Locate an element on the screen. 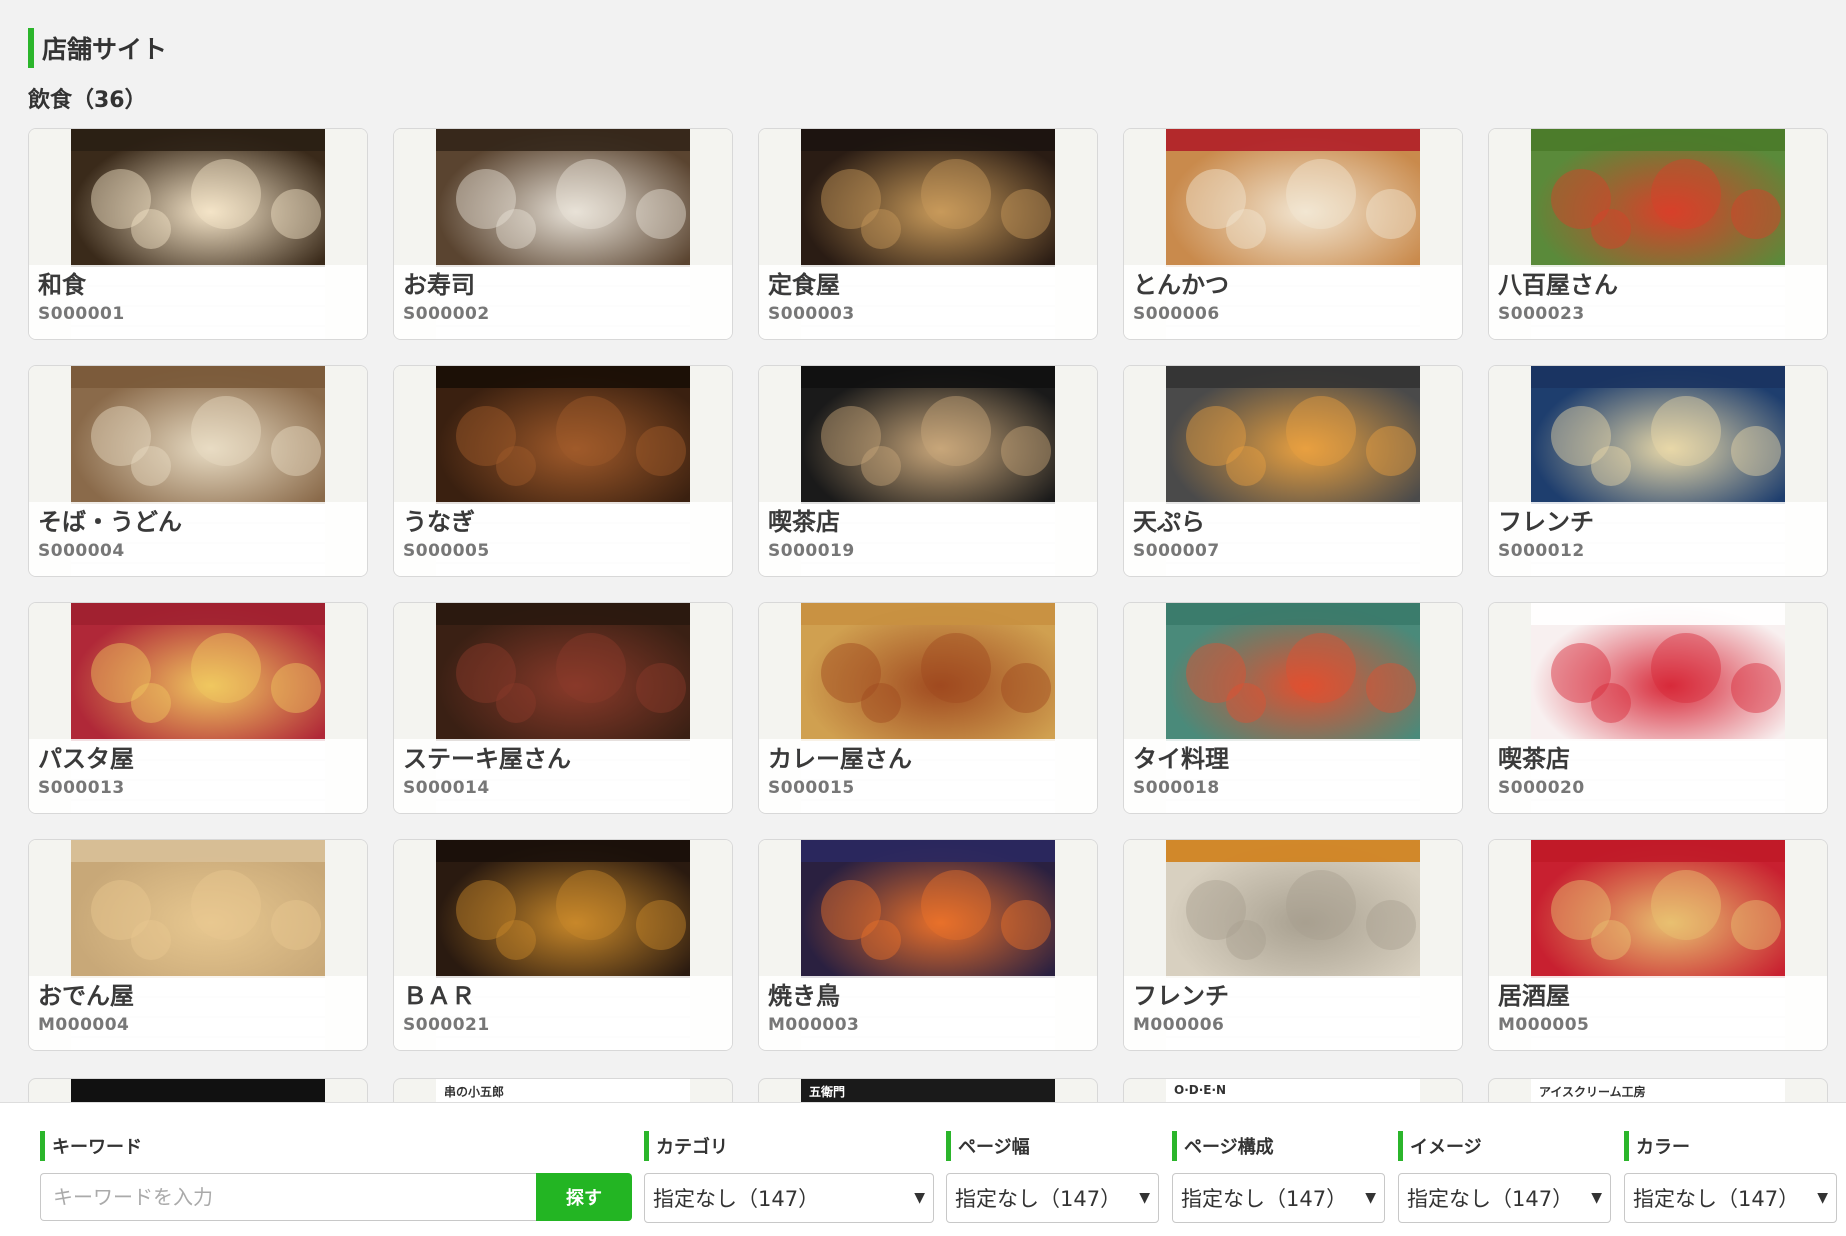 The height and width of the screenshot is (1236, 1846). card-code: M000006 is located at coordinates (1179, 1025).